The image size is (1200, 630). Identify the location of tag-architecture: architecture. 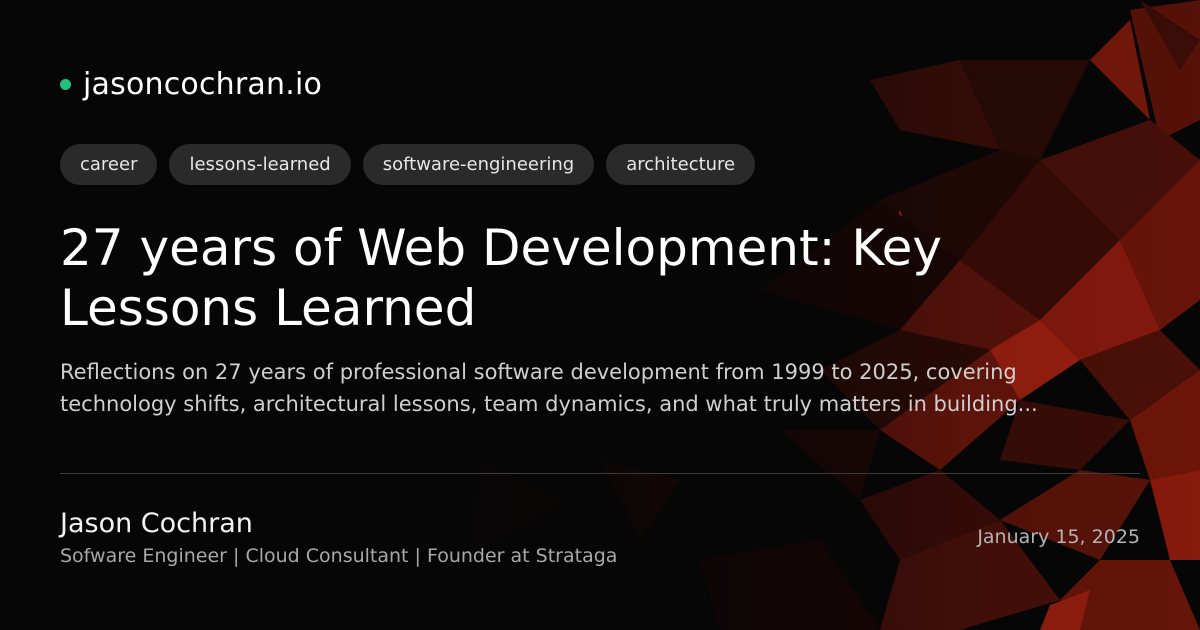
(681, 164).